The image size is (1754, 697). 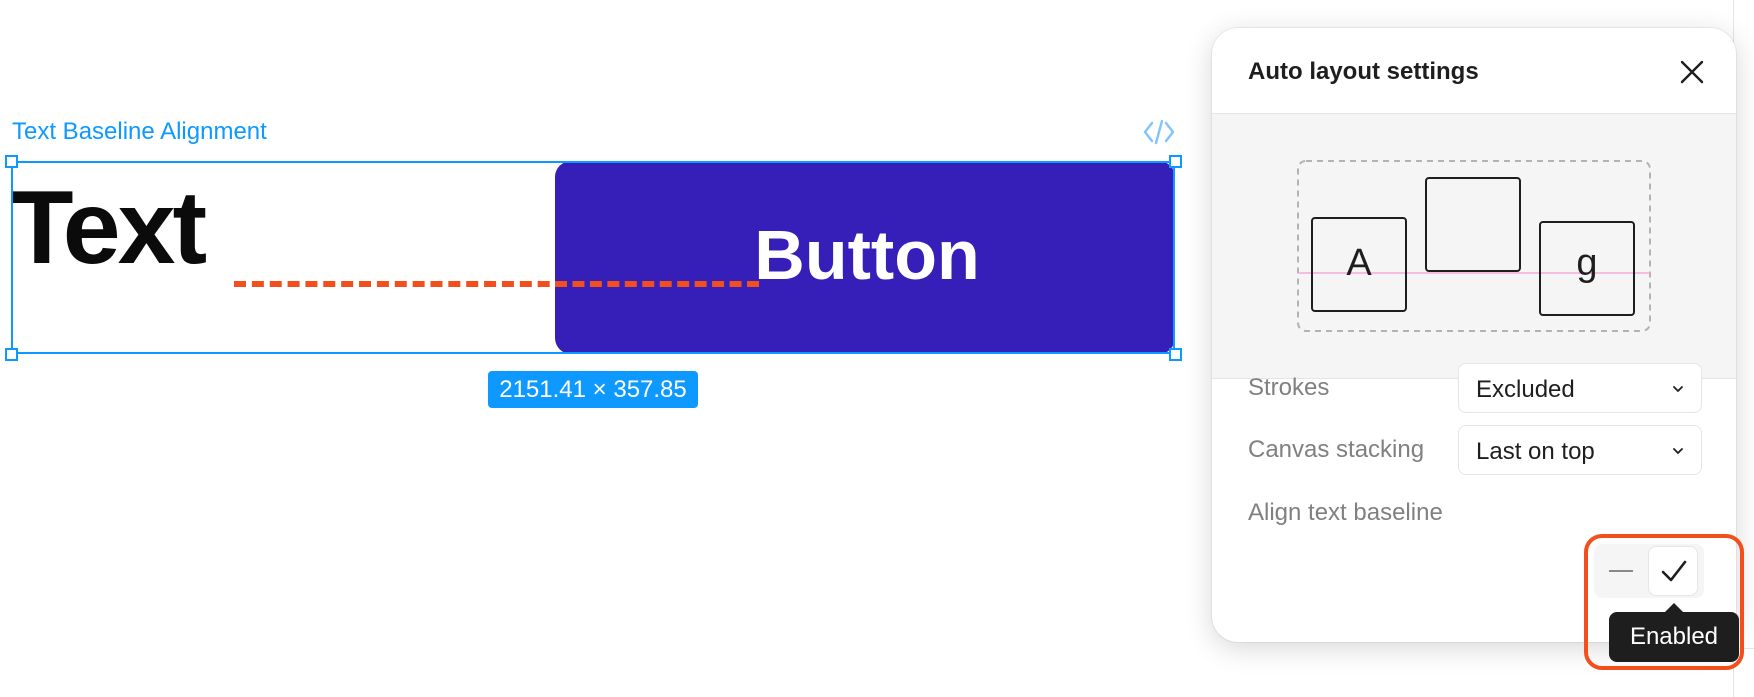 I want to click on panel-header: Auto layout settings, so click(x=1474, y=71).